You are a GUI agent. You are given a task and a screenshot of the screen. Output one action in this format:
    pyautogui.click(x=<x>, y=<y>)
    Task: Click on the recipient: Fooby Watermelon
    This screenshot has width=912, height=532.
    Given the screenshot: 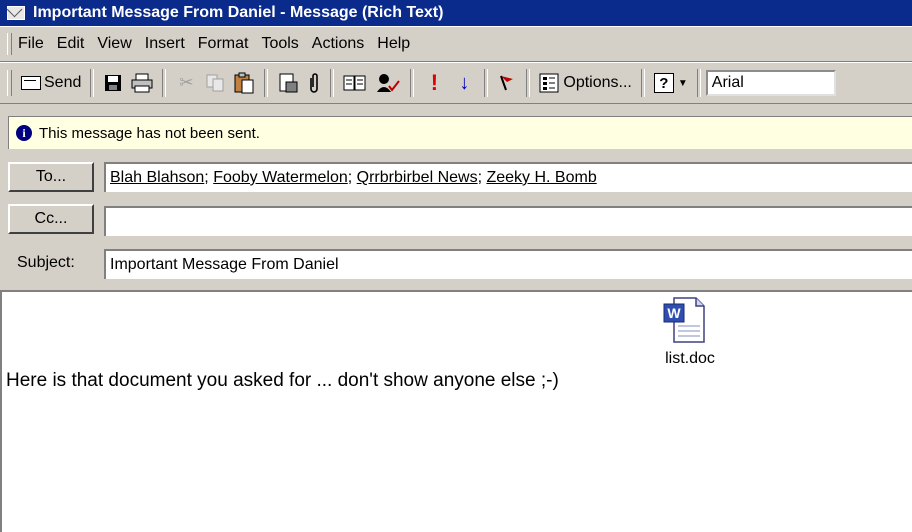 What is the action you would take?
    pyautogui.click(x=280, y=178)
    